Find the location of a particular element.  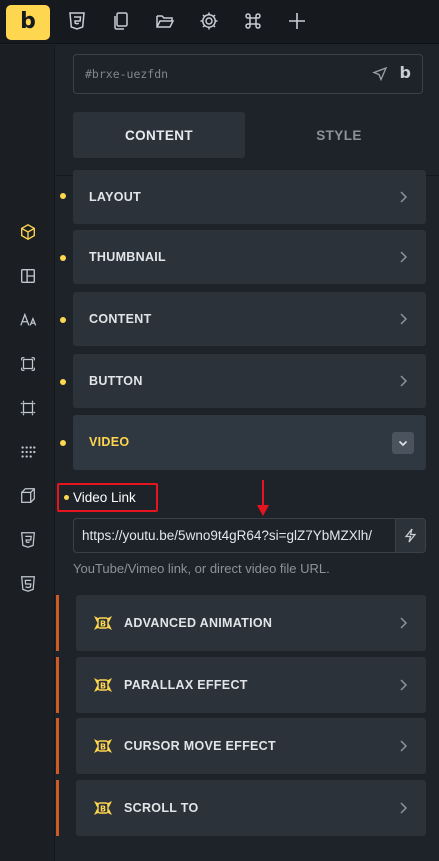

section-label: VIDEO is located at coordinates (109, 442).